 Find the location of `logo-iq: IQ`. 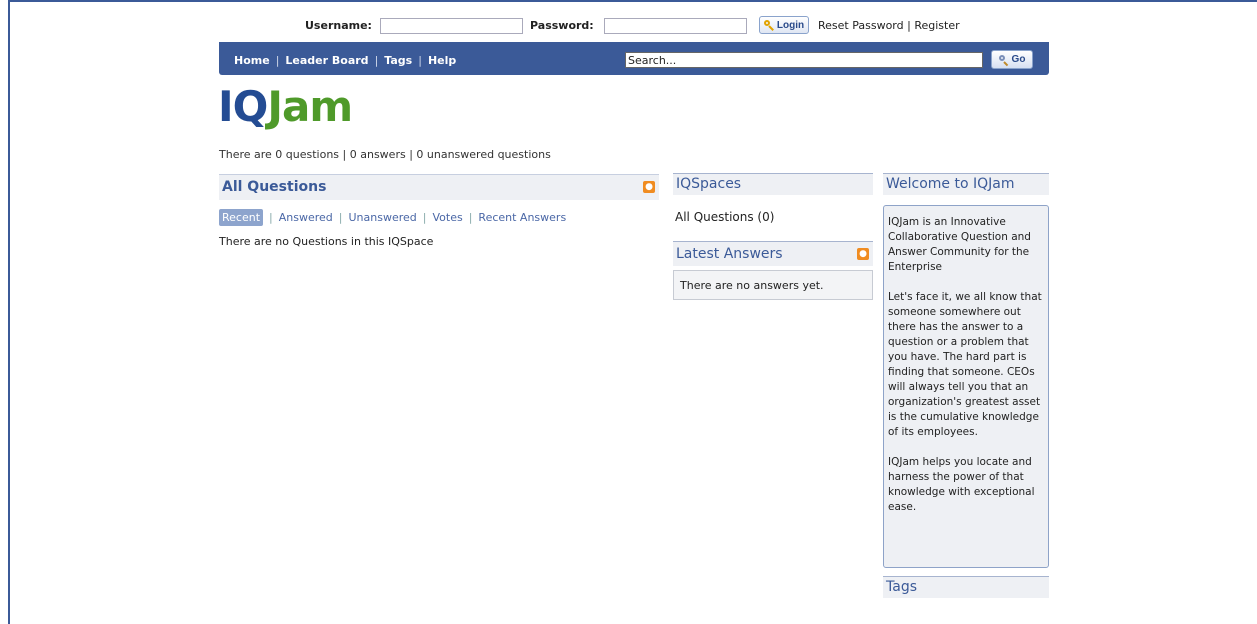

logo-iq: IQ is located at coordinates (243, 106).